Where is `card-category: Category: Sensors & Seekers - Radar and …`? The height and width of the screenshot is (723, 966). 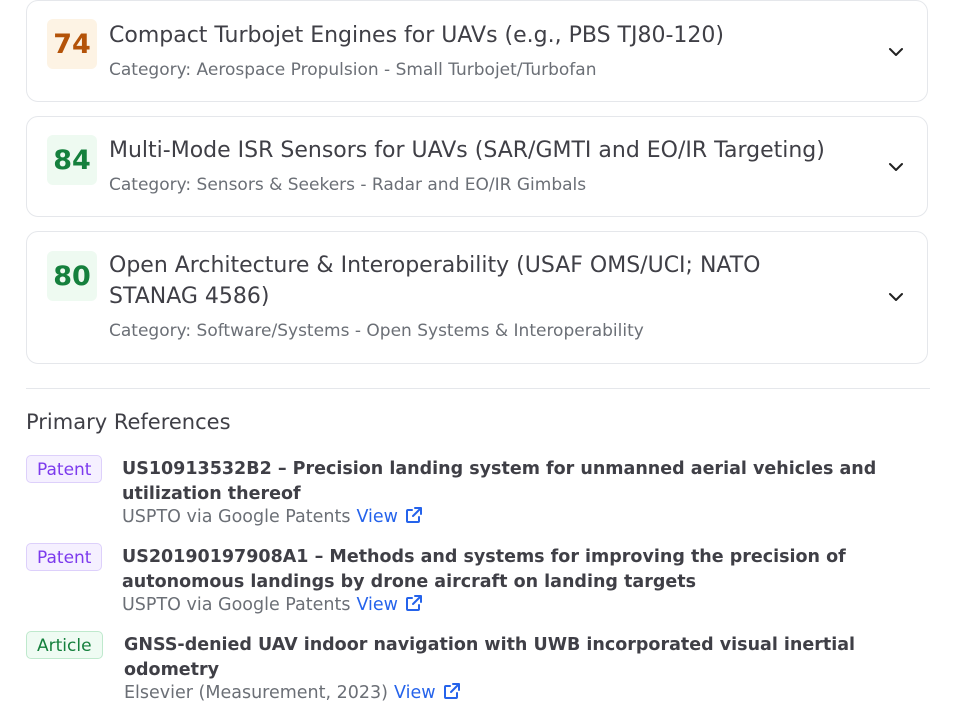 card-category: Category: Sensors & Seekers - Radar and … is located at coordinates (348, 185).